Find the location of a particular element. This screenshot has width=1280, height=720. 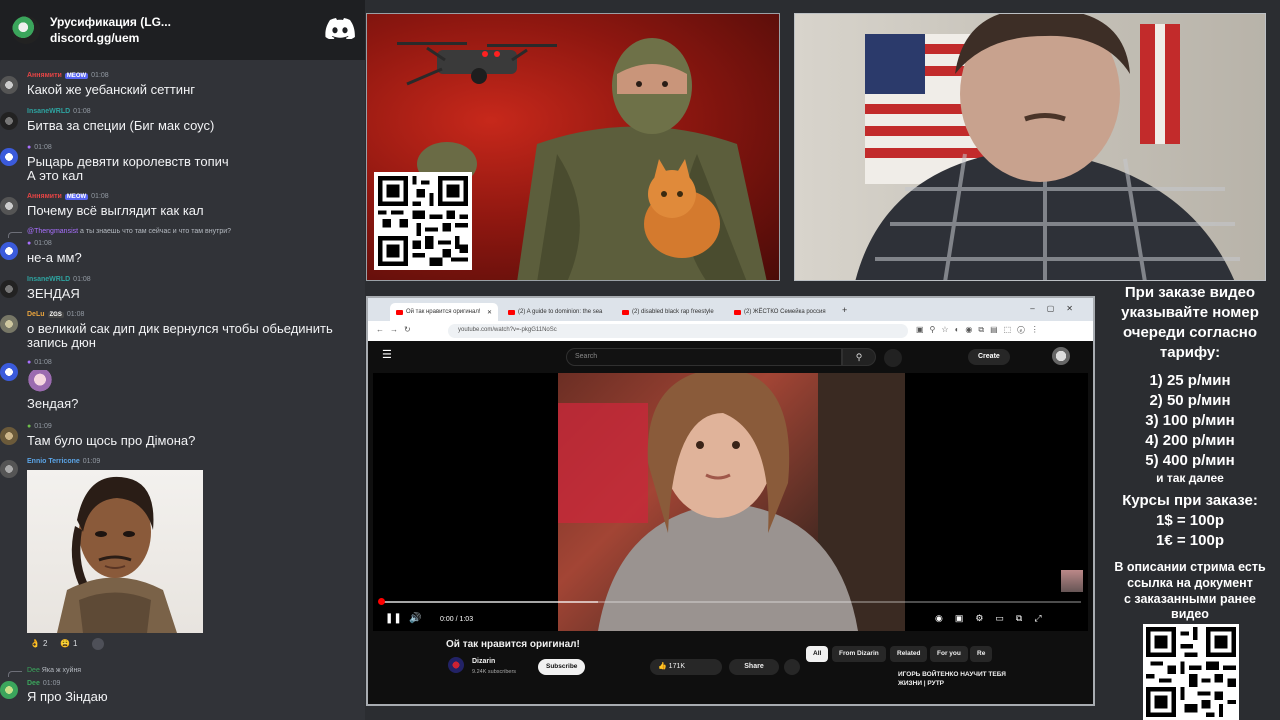

close-tab-icon: ✕ is located at coordinates (489, 312).